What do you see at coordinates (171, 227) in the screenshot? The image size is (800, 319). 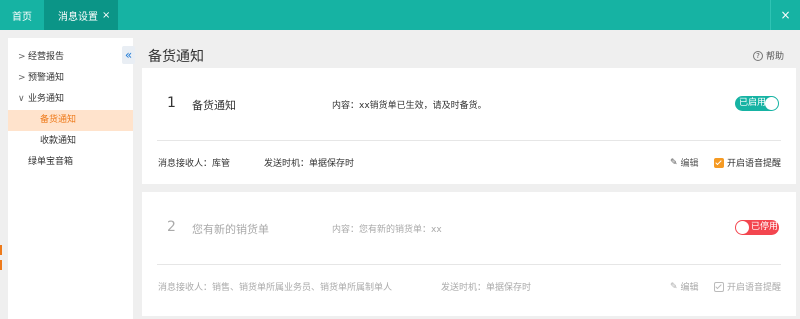 I see `card-index: 2` at bounding box center [171, 227].